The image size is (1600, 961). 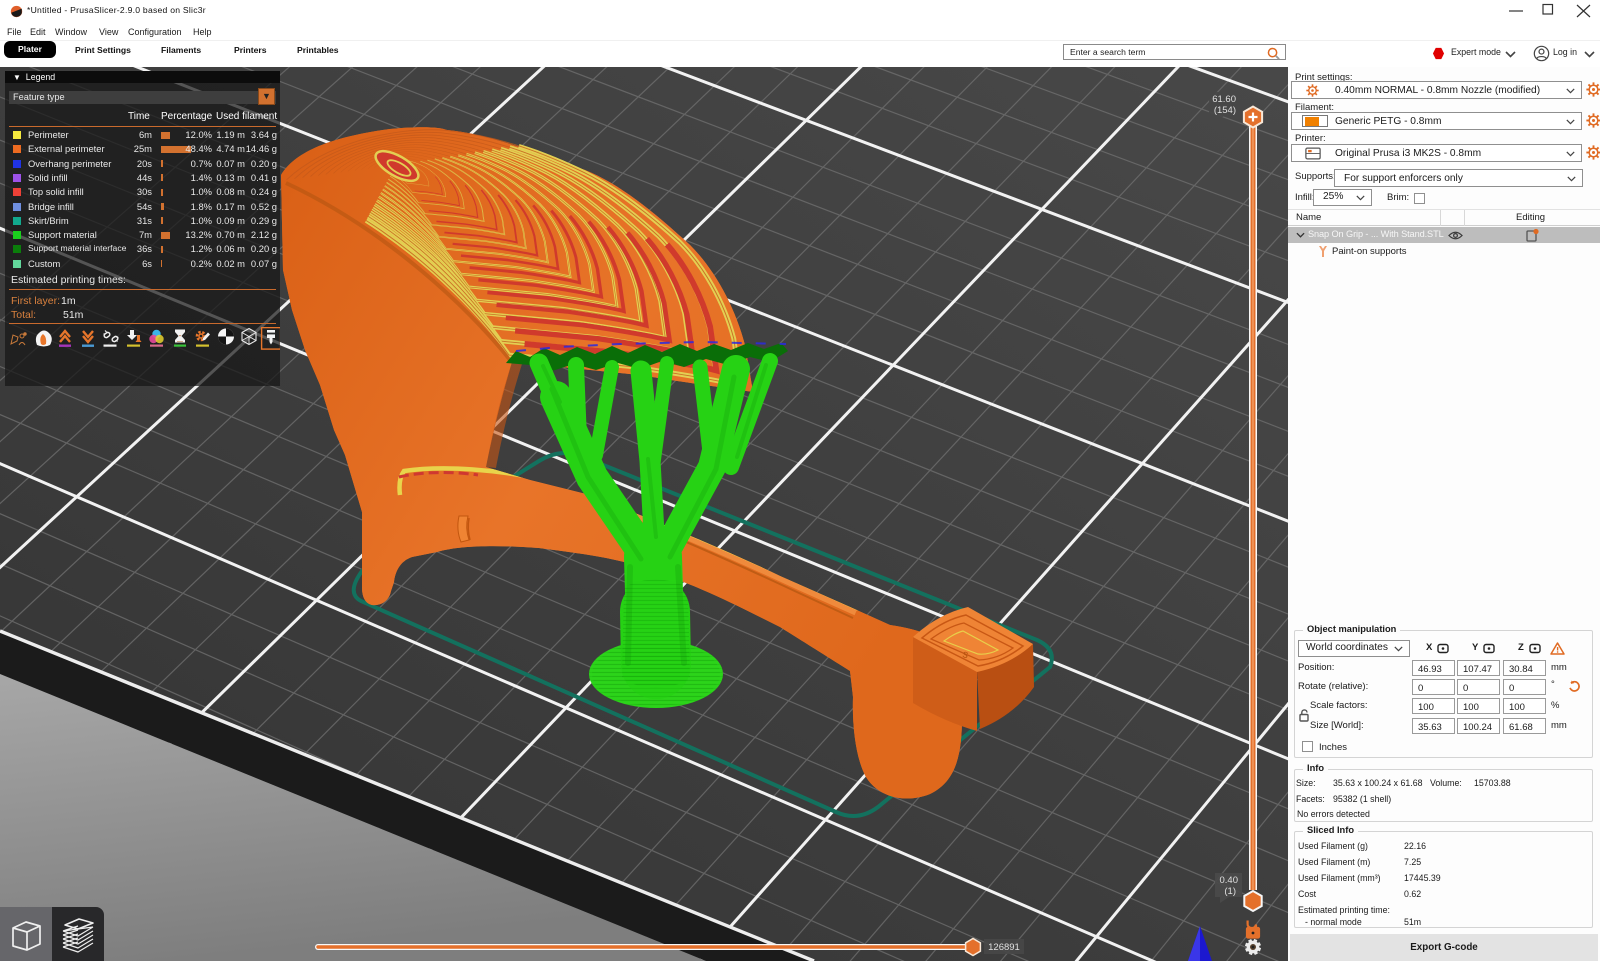 What do you see at coordinates (1004, 947) in the screenshot?
I see `svg-text: 126891` at bounding box center [1004, 947].